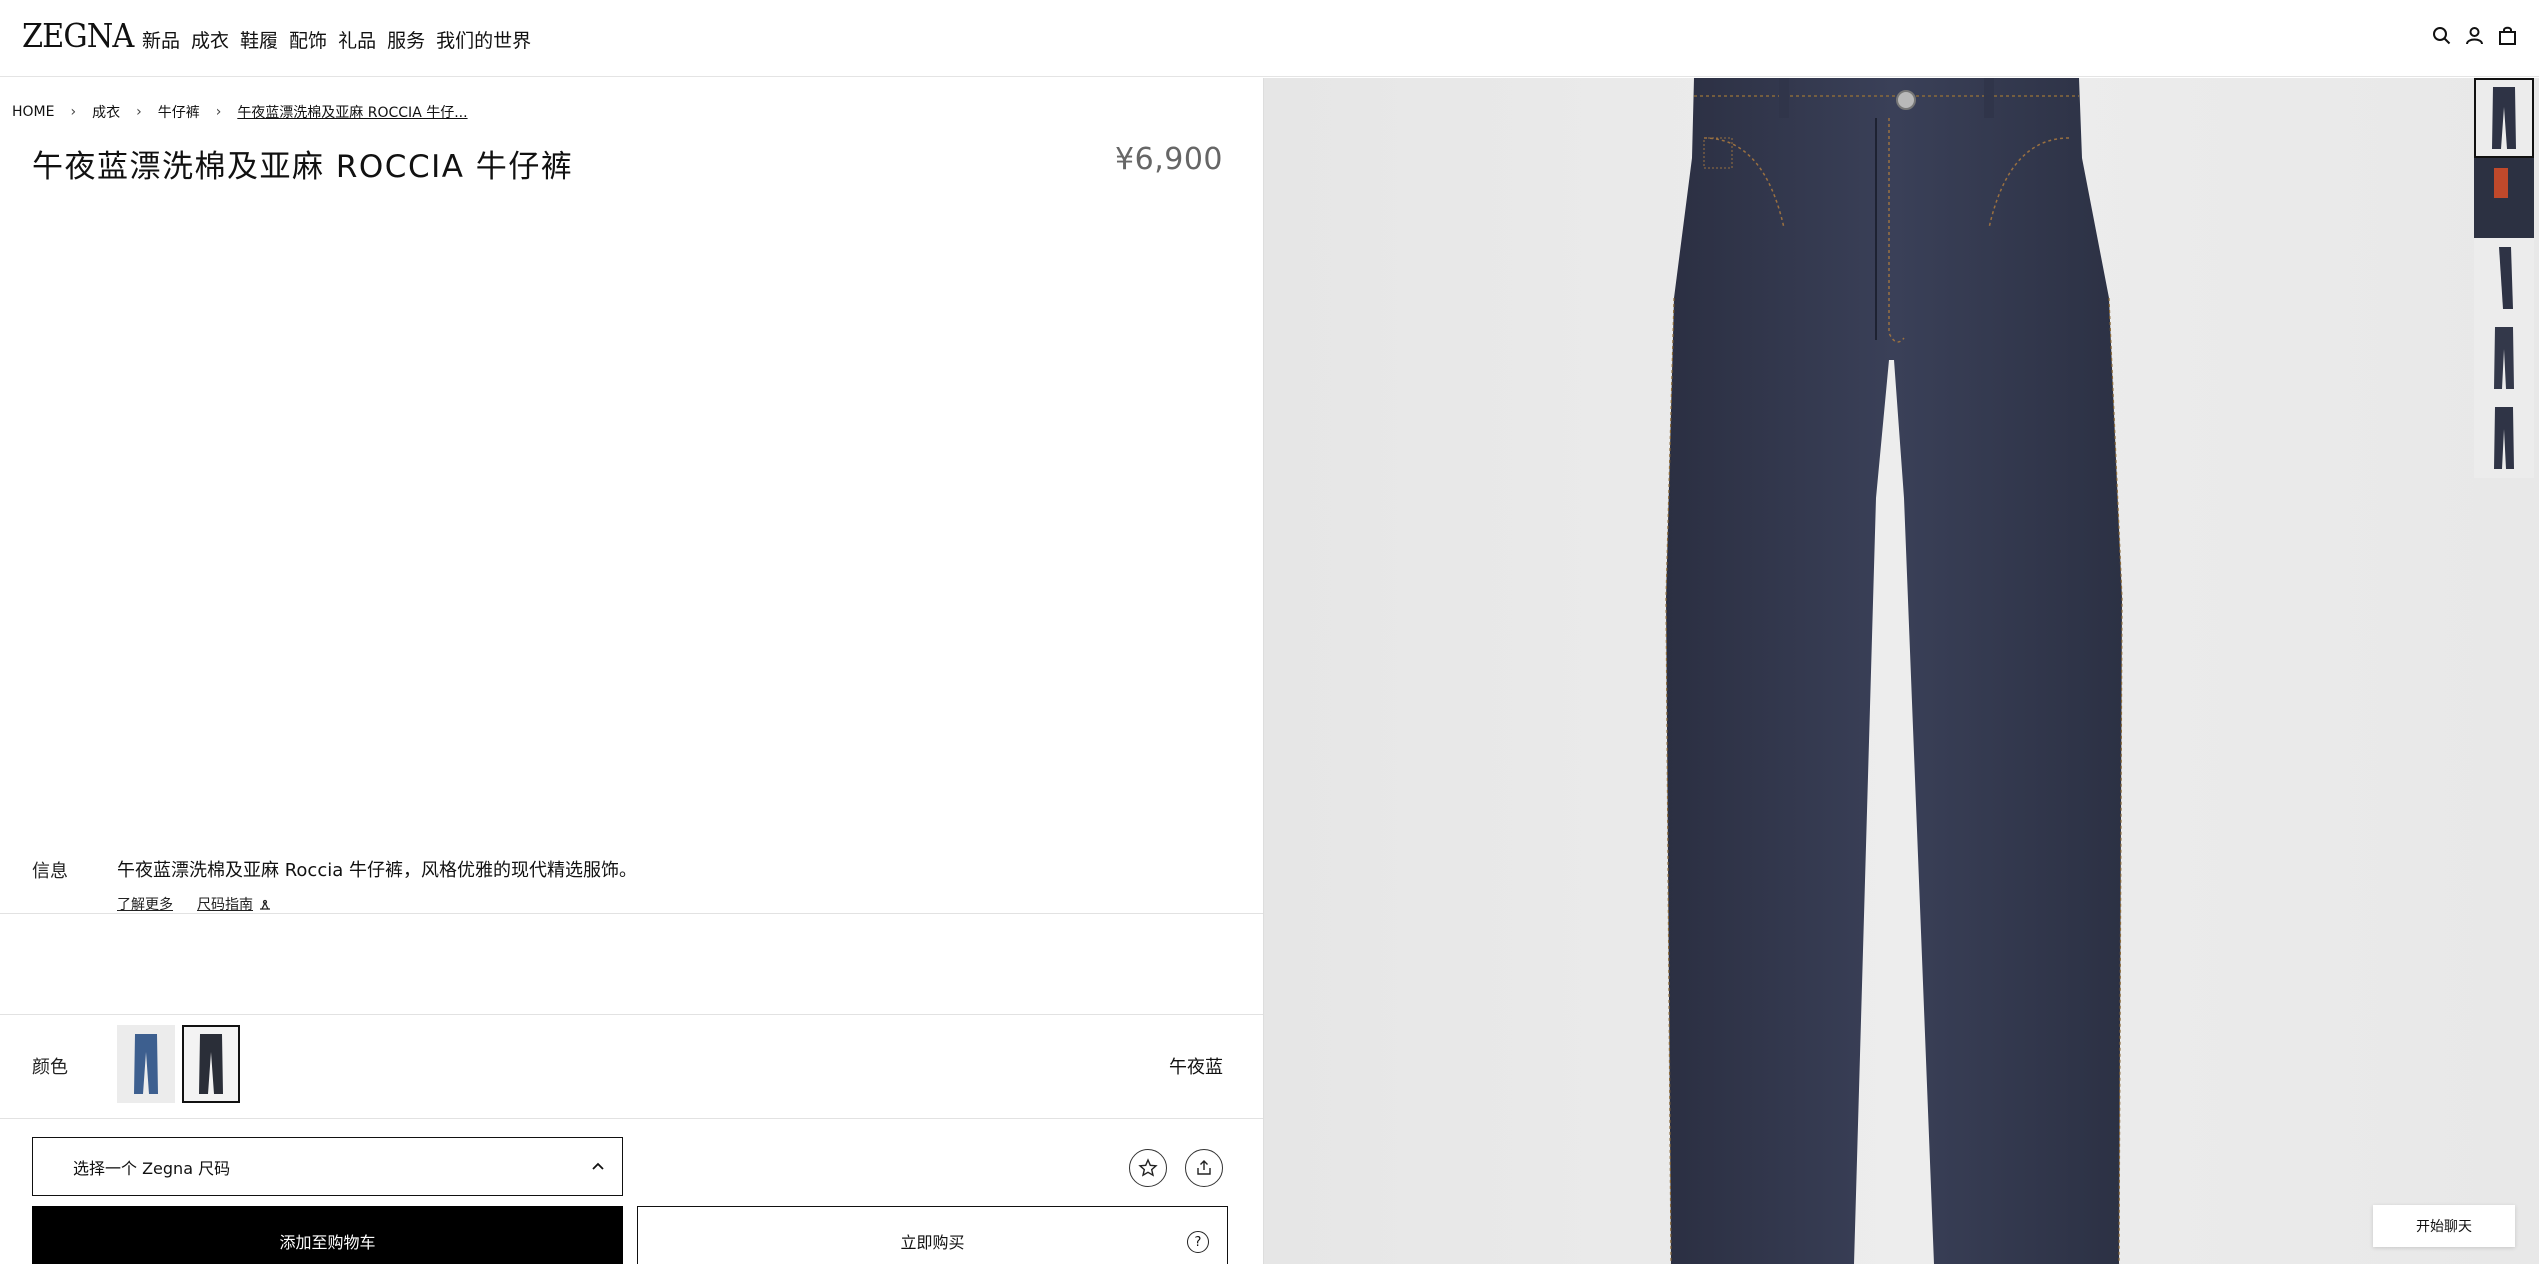 Image resolution: width=2539 pixels, height=1264 pixels. I want to click on info-links: 了解更多 尺码指南, so click(194, 904).